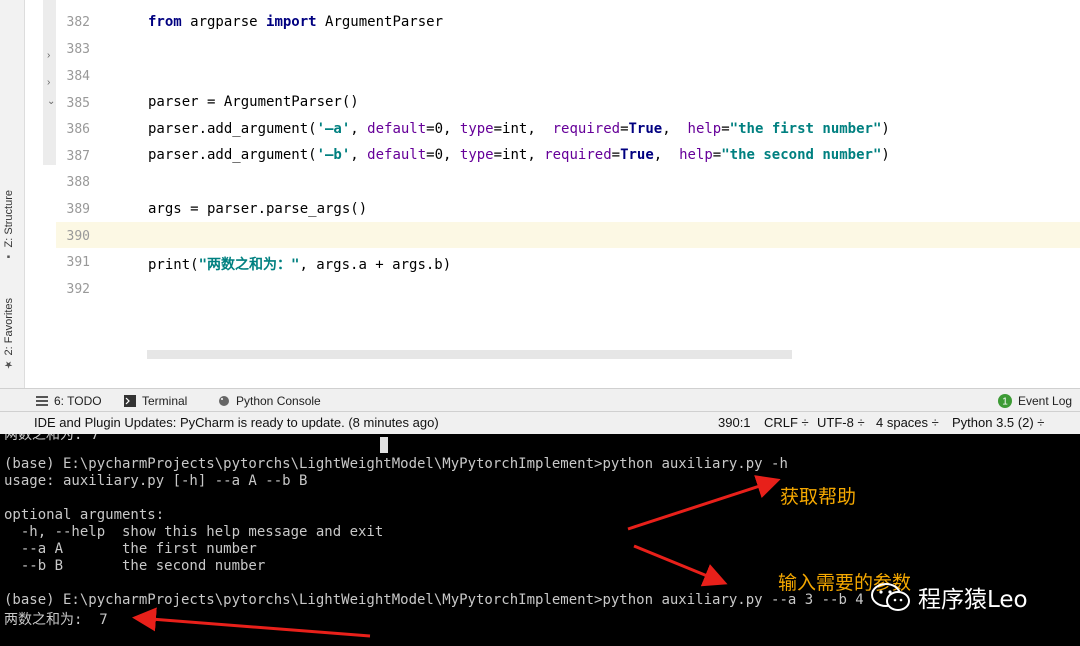 This screenshot has height=646, width=1080. I want to click on horizontal-scrollbar, so click(469, 354).